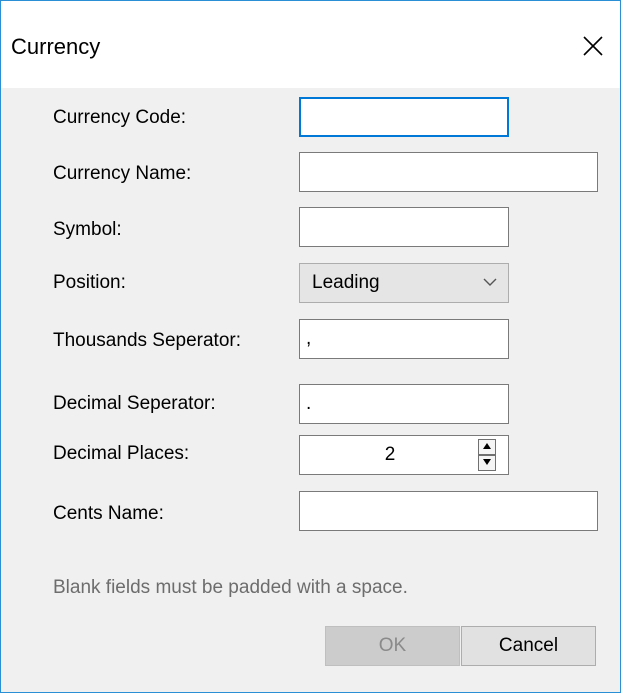 This screenshot has width=621, height=693. I want to click on cancel-button: Cancel, so click(528, 646).